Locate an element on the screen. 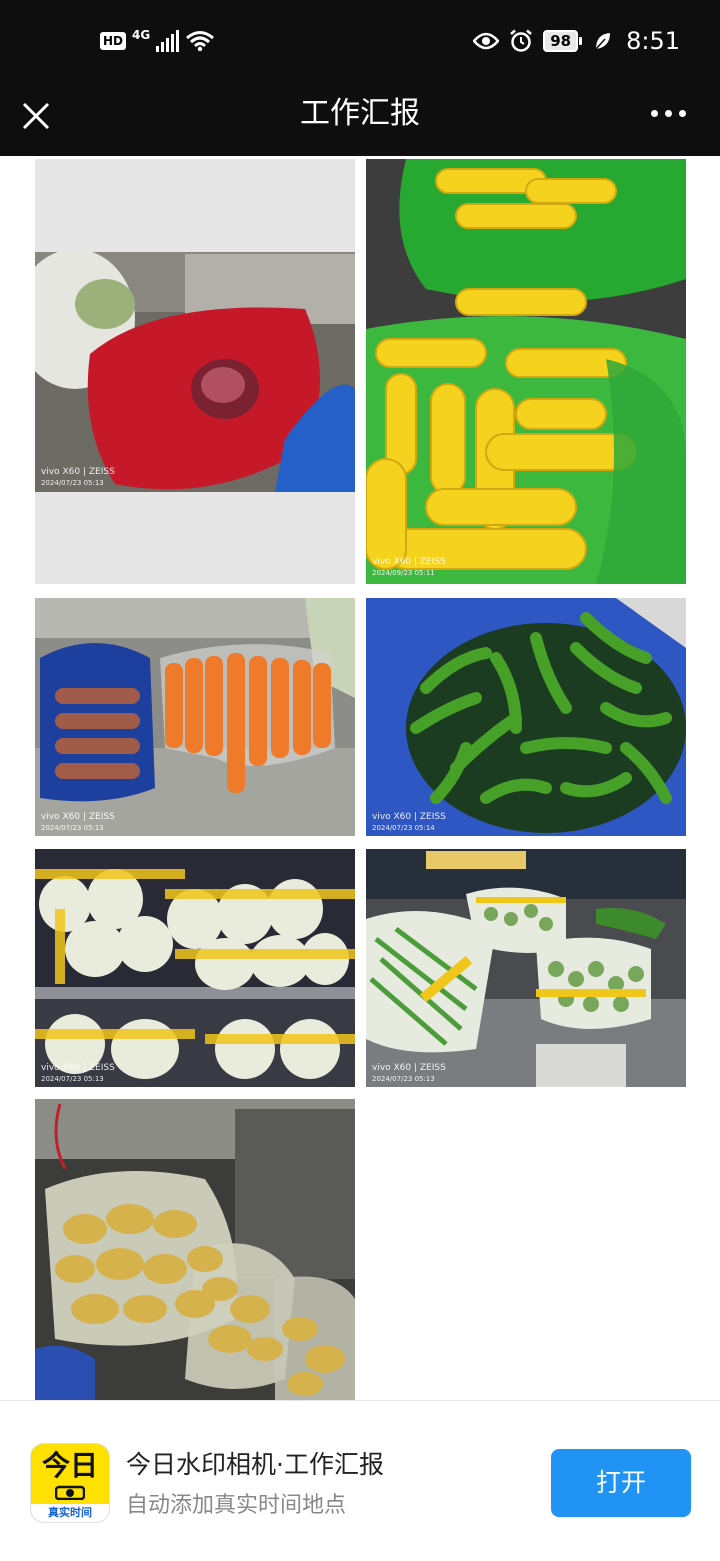 The image size is (720, 1561). app-subtitle: 自动添加真实时间地点 is located at coordinates (236, 1505).